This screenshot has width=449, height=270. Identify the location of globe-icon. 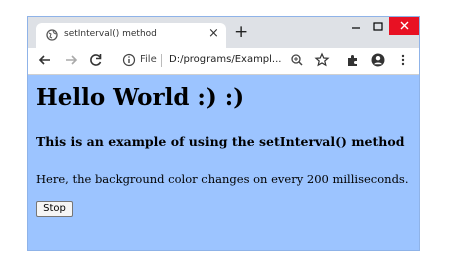
(52, 35).